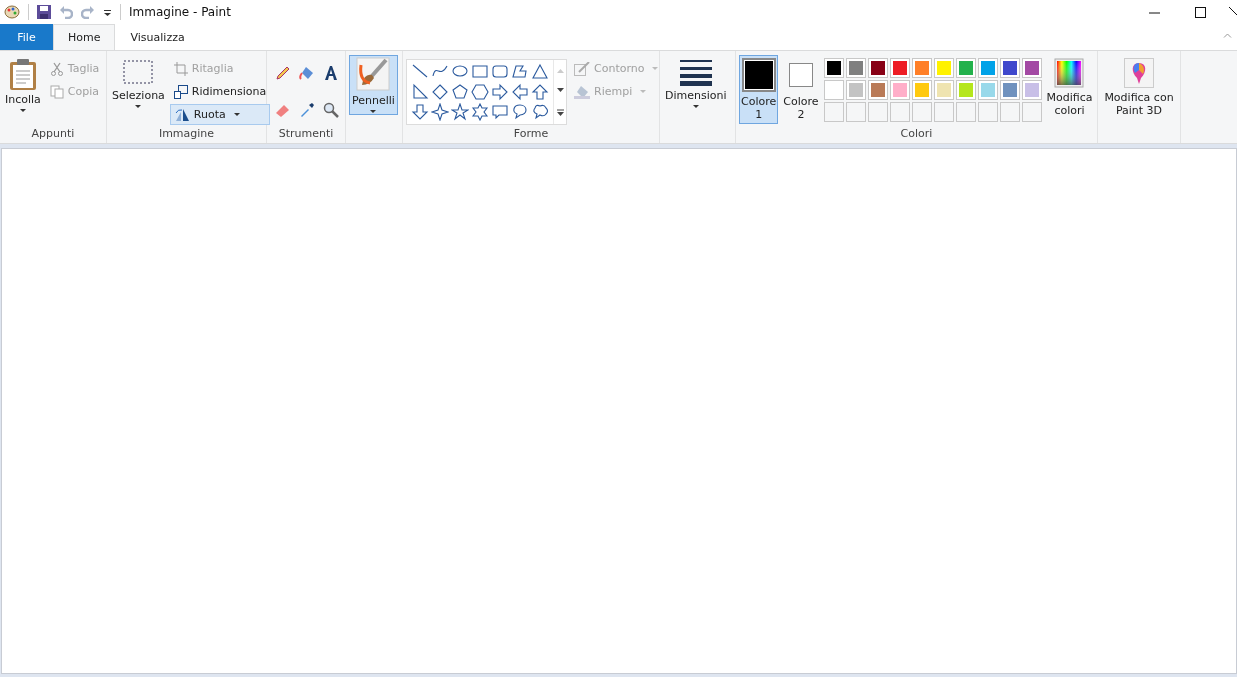 The image size is (1237, 677). Describe the element at coordinates (1139, 73) in the screenshot. I see `paint-drop-icon` at that location.